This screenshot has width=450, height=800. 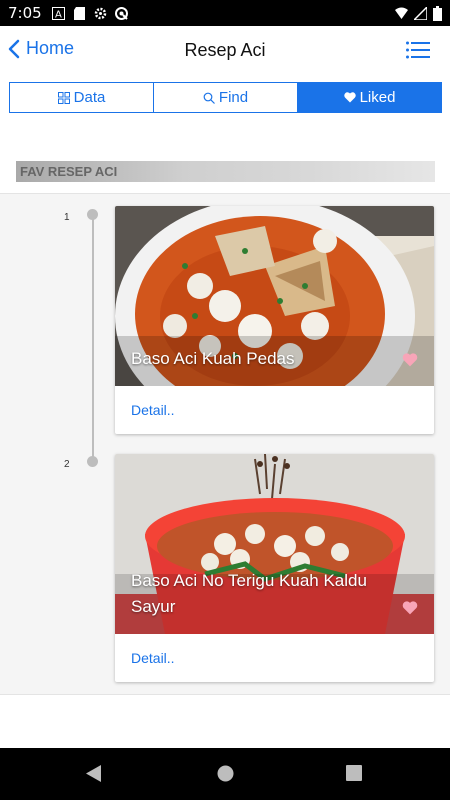 I want to click on timeline-line, so click(x=93, y=339).